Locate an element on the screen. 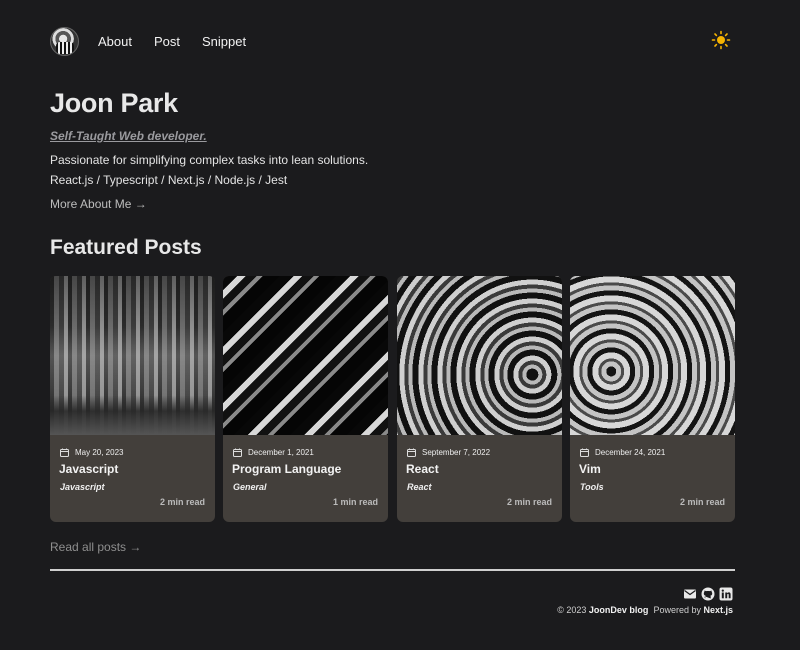 The width and height of the screenshot is (800, 650). framework-link: Next.js is located at coordinates (718, 610).